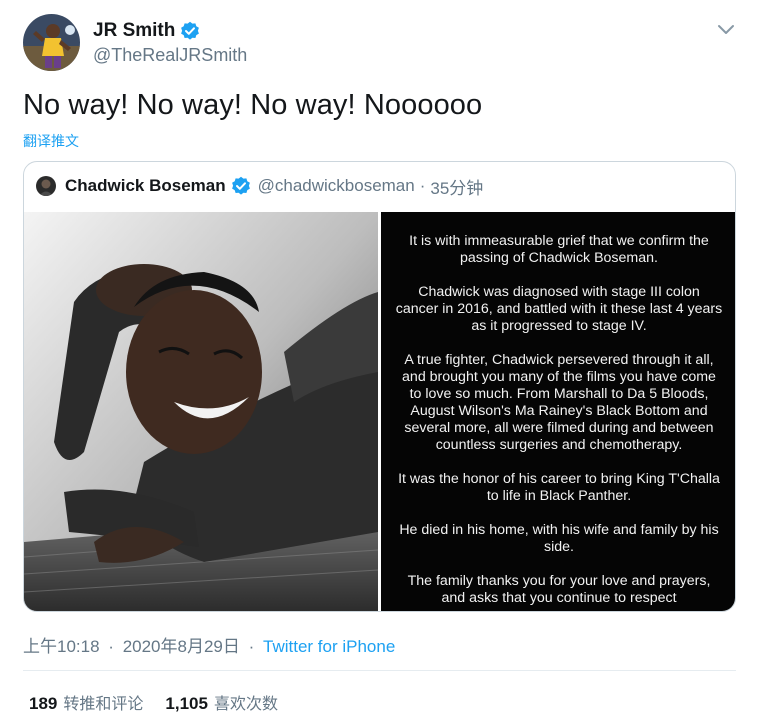  Describe the element at coordinates (186, 703) in the screenshot. I see `likes-count: 1,105` at that location.